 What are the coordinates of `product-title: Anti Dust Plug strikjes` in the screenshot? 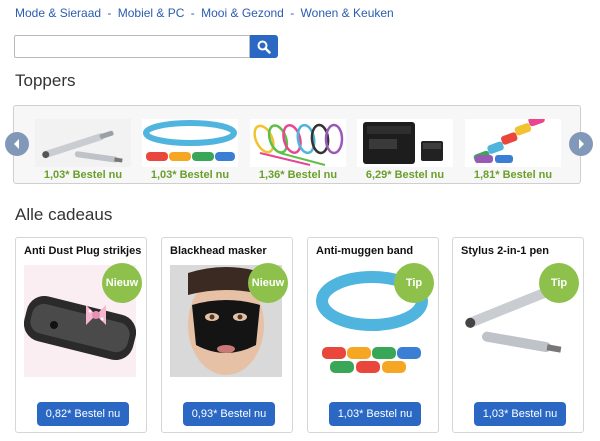 It's located at (82, 251).